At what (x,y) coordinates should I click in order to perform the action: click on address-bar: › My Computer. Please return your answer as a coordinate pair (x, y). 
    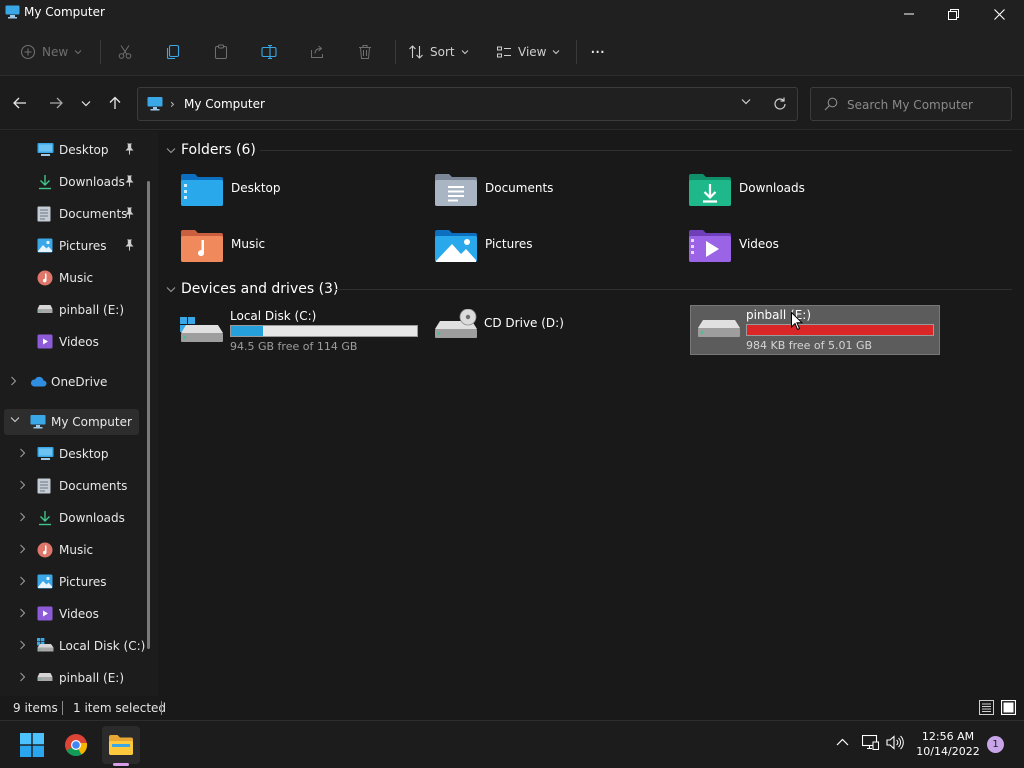
    Looking at the image, I should click on (467, 104).